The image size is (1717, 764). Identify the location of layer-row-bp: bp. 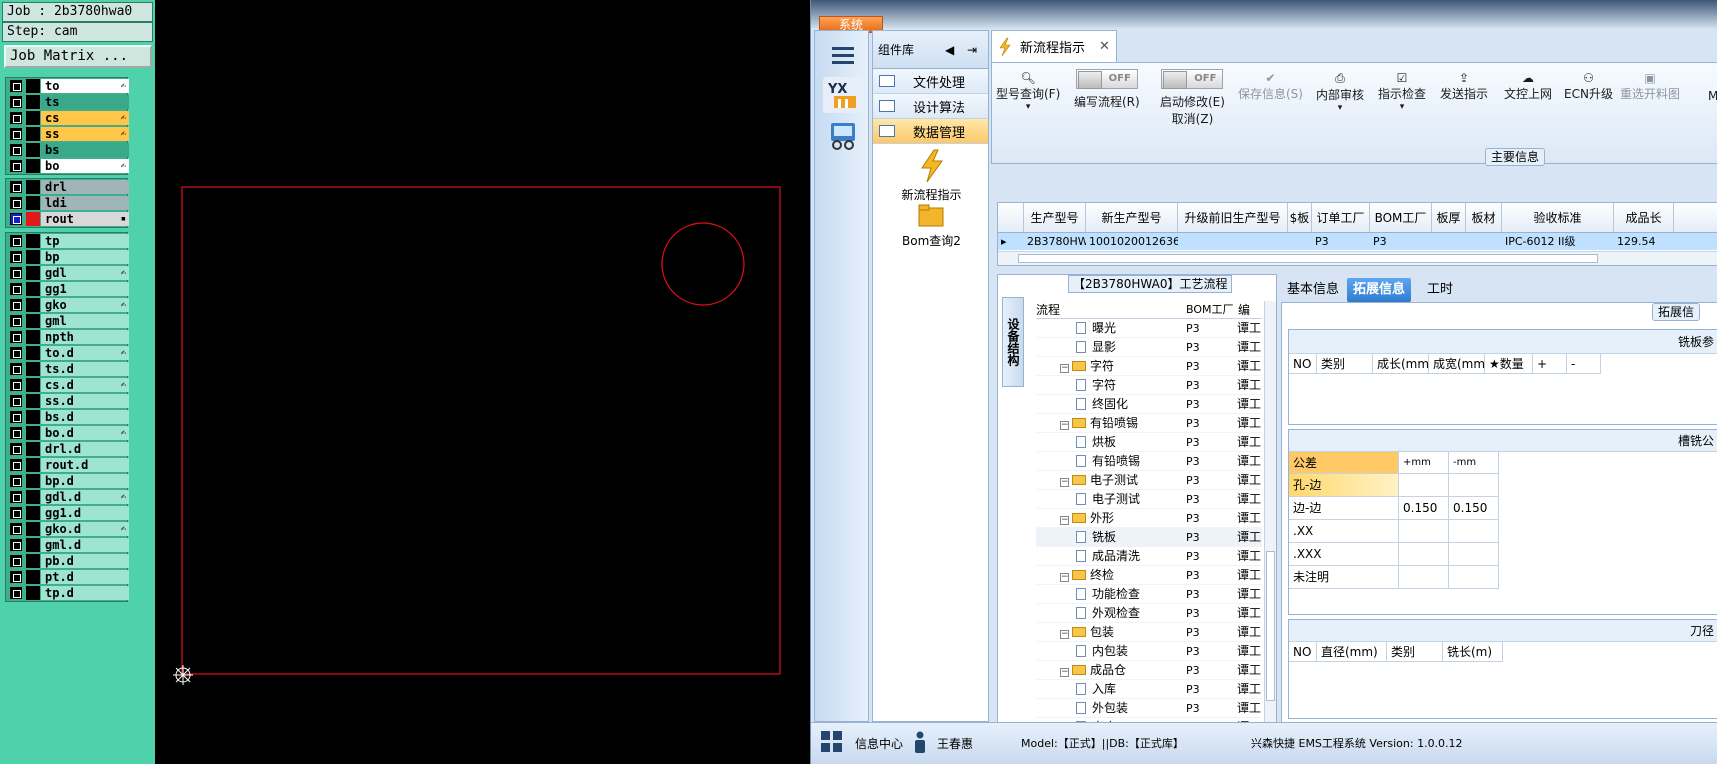
(67, 257).